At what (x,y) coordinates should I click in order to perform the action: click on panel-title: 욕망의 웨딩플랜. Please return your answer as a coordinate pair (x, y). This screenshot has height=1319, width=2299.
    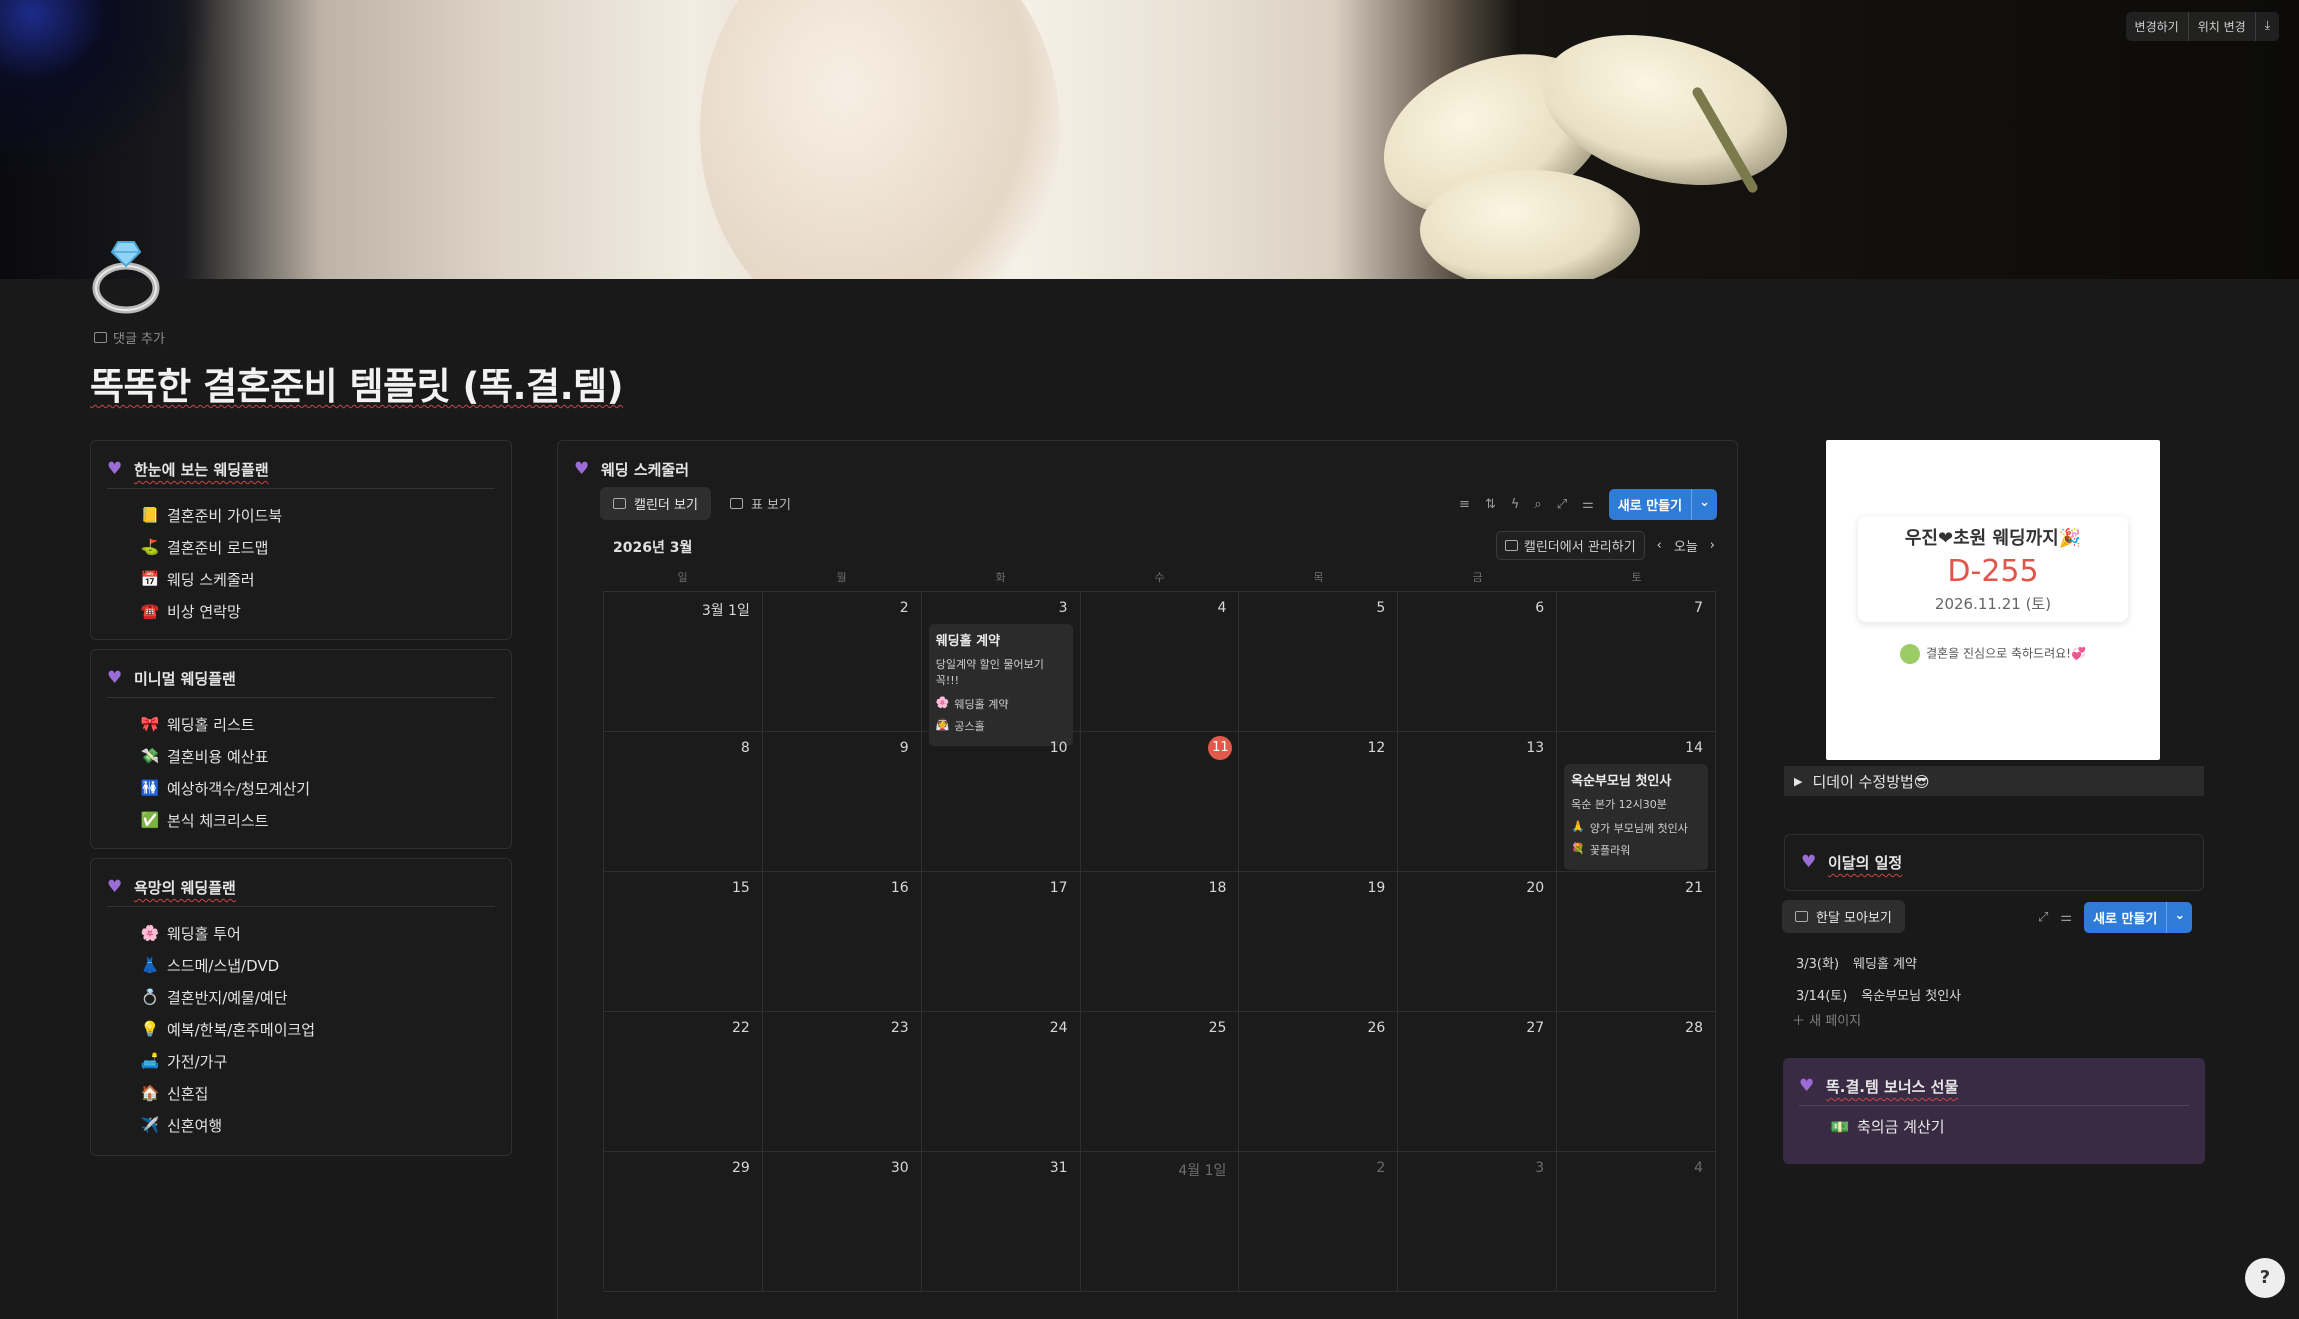
    Looking at the image, I should click on (185, 888).